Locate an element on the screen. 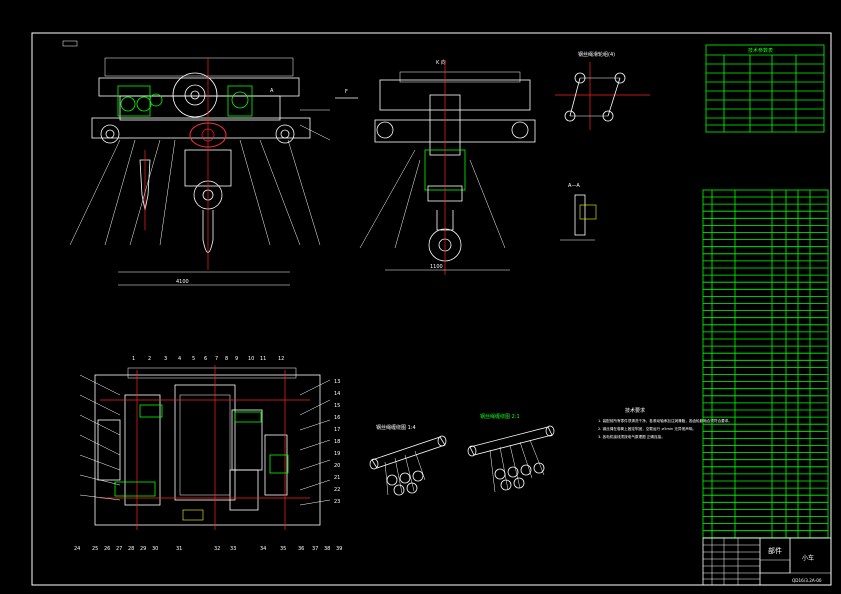 This screenshot has height=594, width=841. balloon: 32 is located at coordinates (217, 549).